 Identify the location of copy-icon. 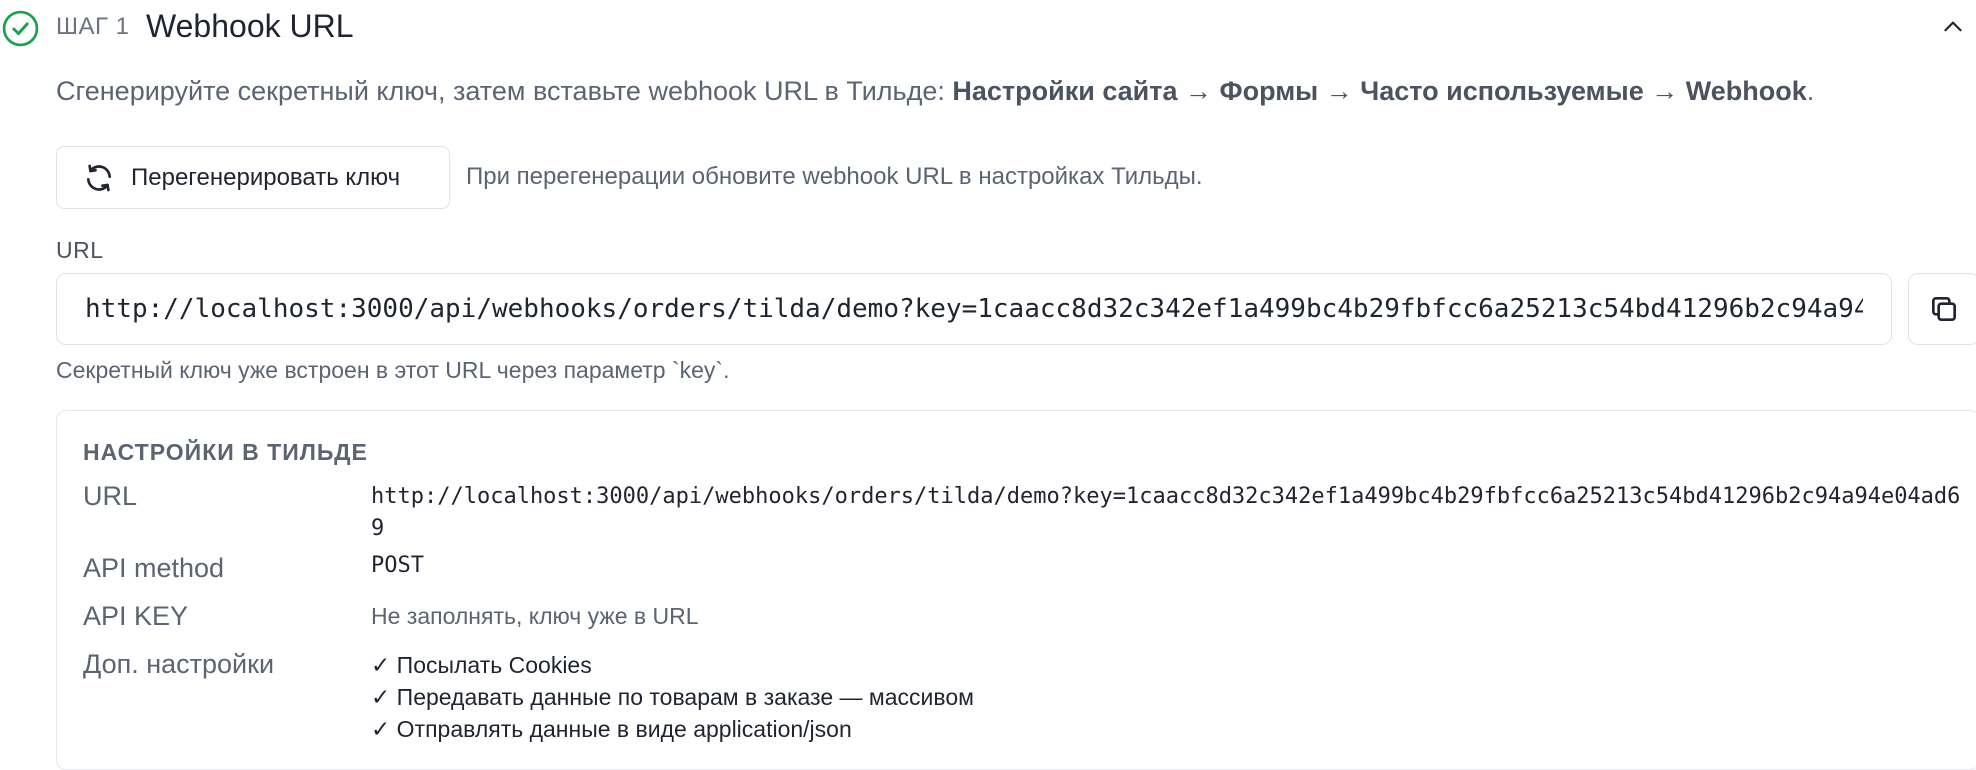
(1944, 309).